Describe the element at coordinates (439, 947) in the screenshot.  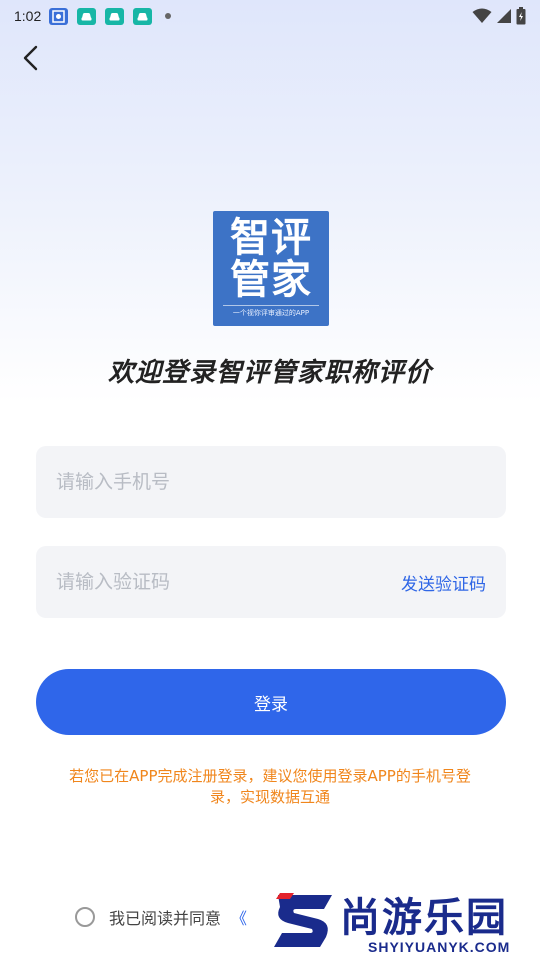
I see `watermark-url: SHYIYUANYK.COM` at that location.